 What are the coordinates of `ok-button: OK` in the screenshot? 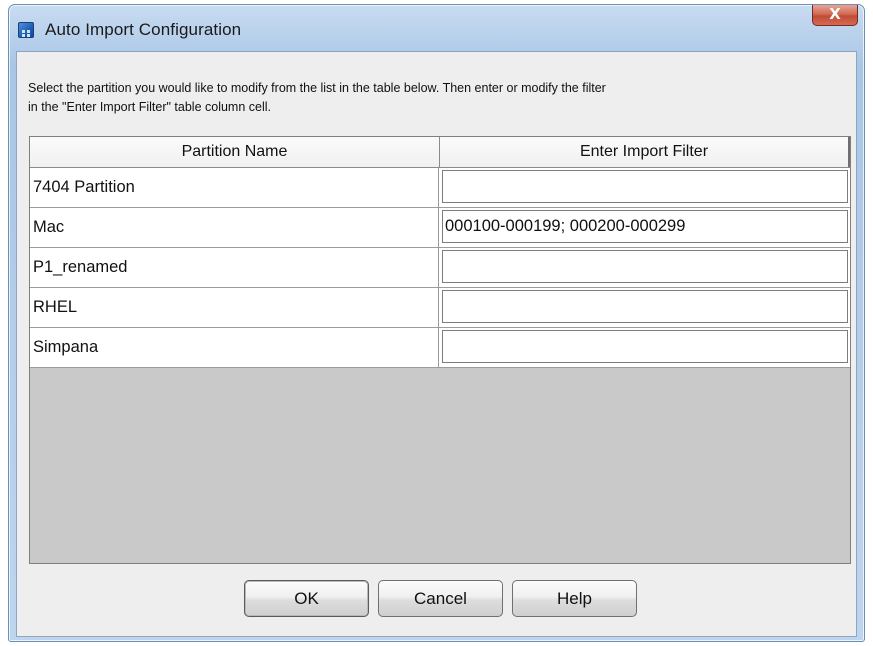 It's located at (306, 598).